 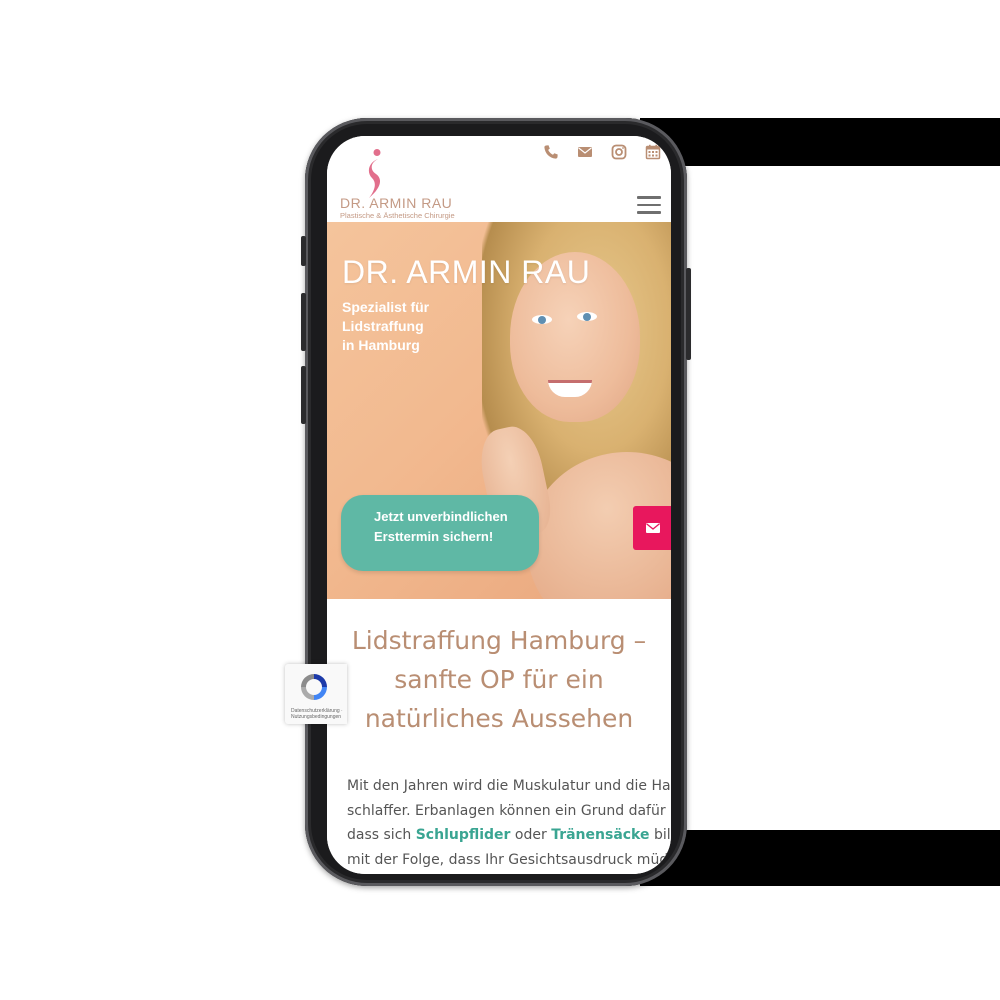 I want to click on logo-name: DR. ARMIN RAU, so click(x=396, y=203).